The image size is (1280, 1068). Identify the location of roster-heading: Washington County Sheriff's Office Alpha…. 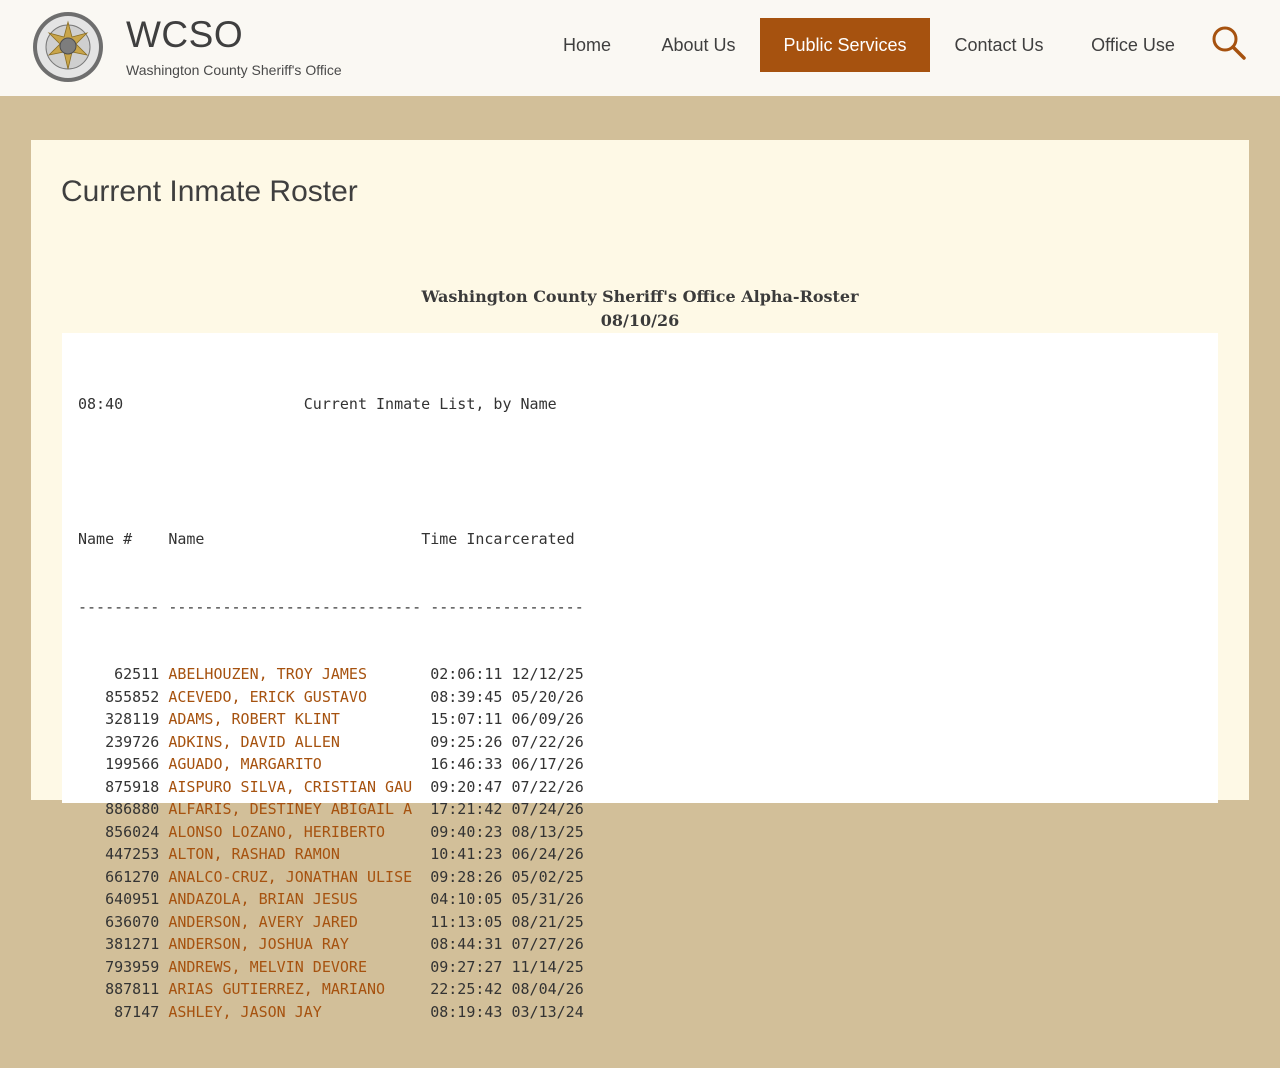
(640, 309).